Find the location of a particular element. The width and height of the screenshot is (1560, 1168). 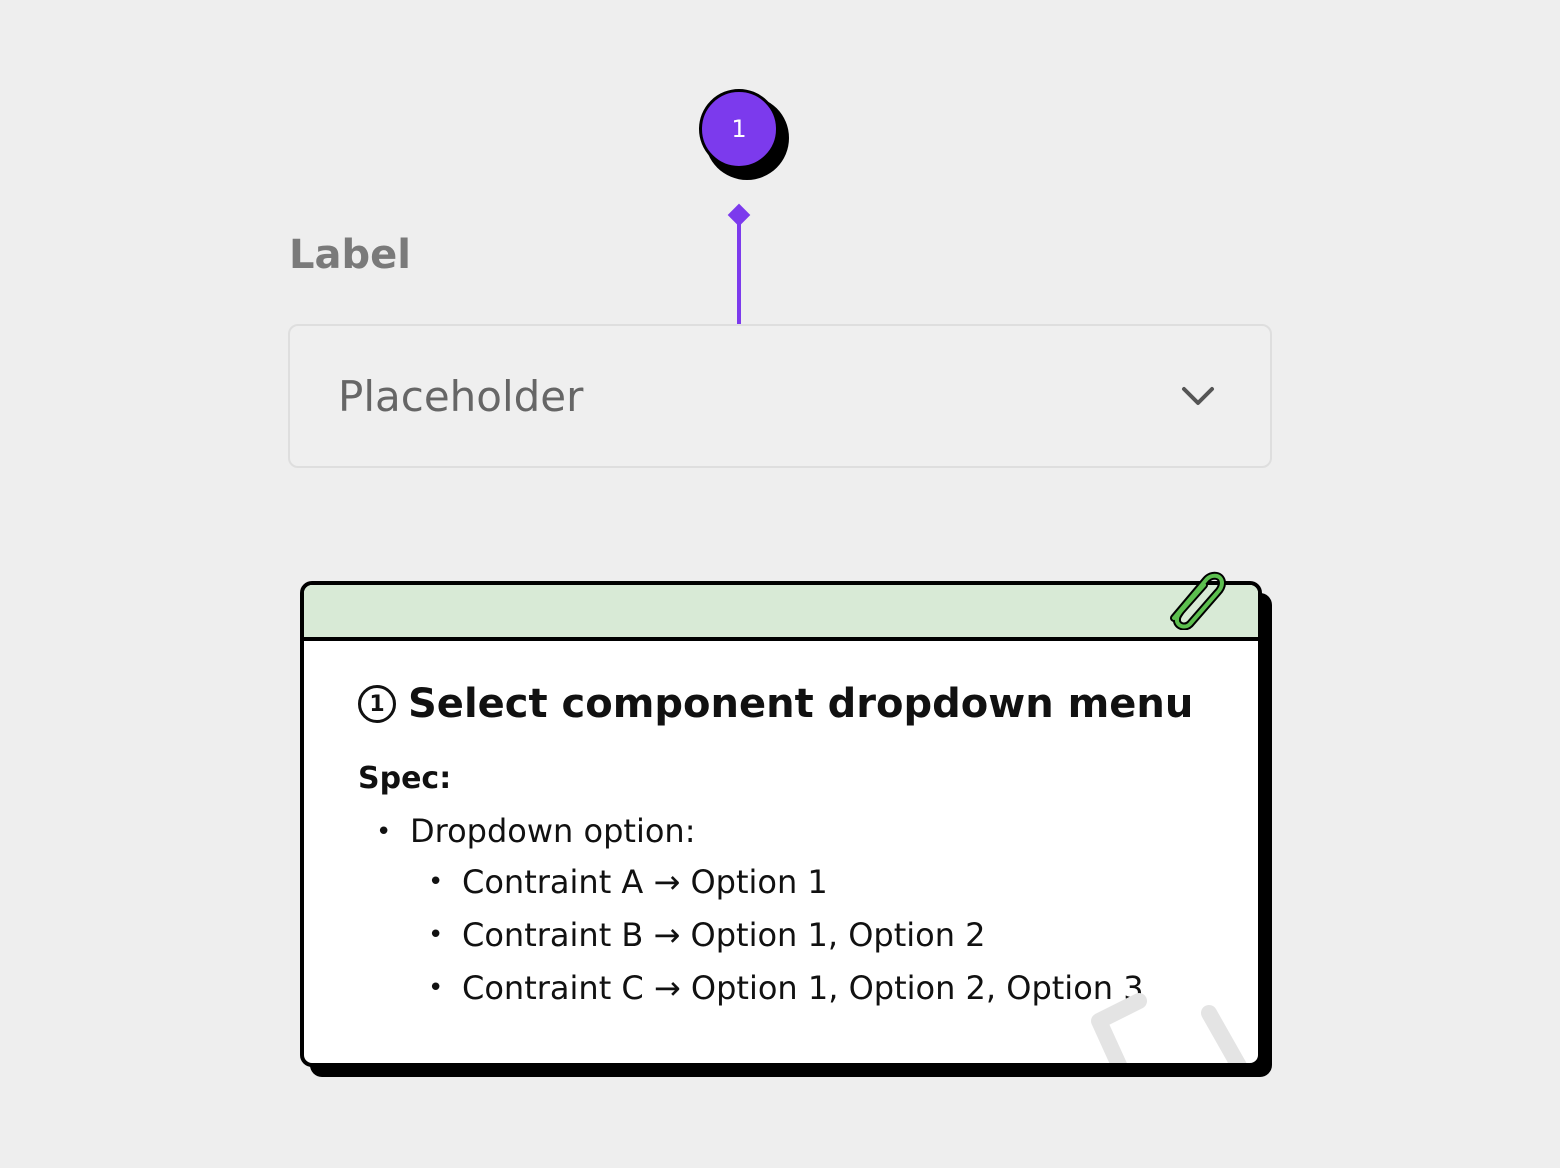

annotation-marker: 1 is located at coordinates (739, 129).